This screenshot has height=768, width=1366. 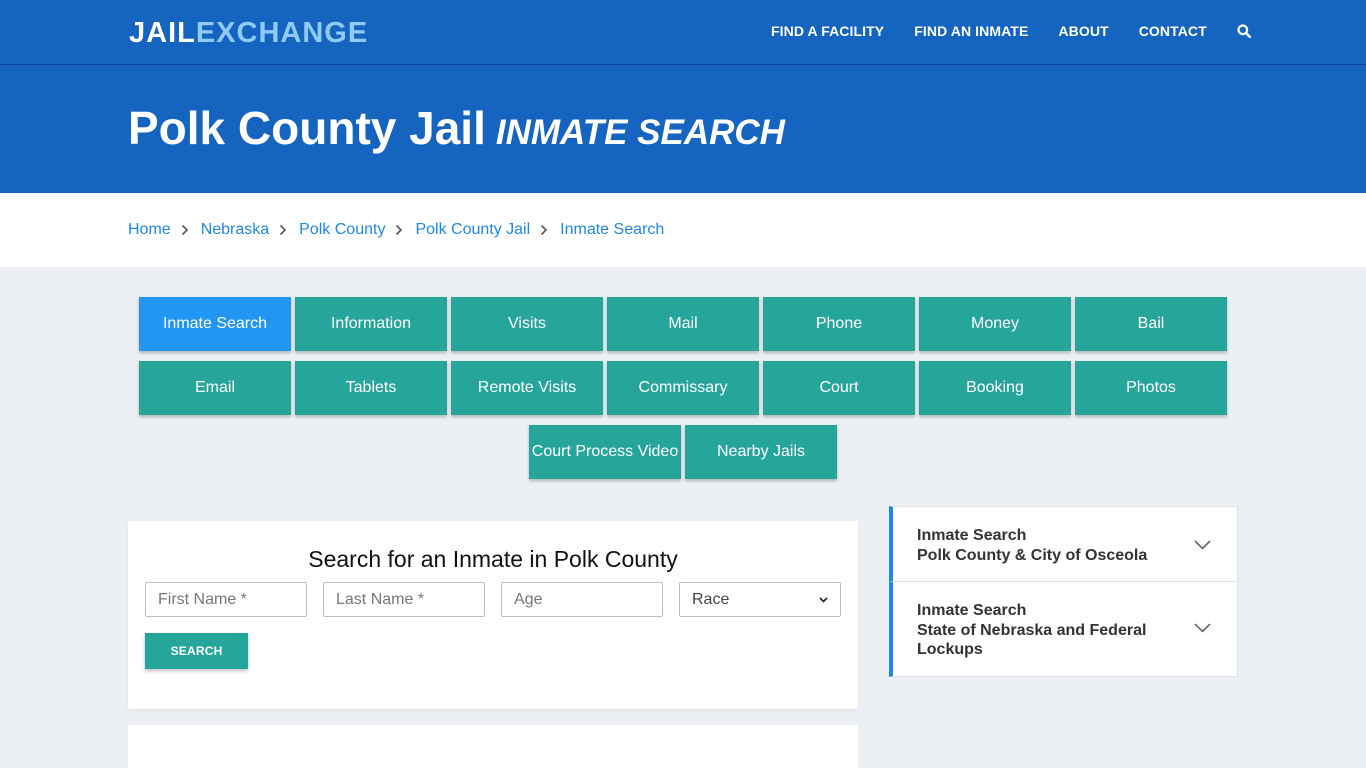 What do you see at coordinates (371, 388) in the screenshot?
I see `tab-tablets: Tablets` at bounding box center [371, 388].